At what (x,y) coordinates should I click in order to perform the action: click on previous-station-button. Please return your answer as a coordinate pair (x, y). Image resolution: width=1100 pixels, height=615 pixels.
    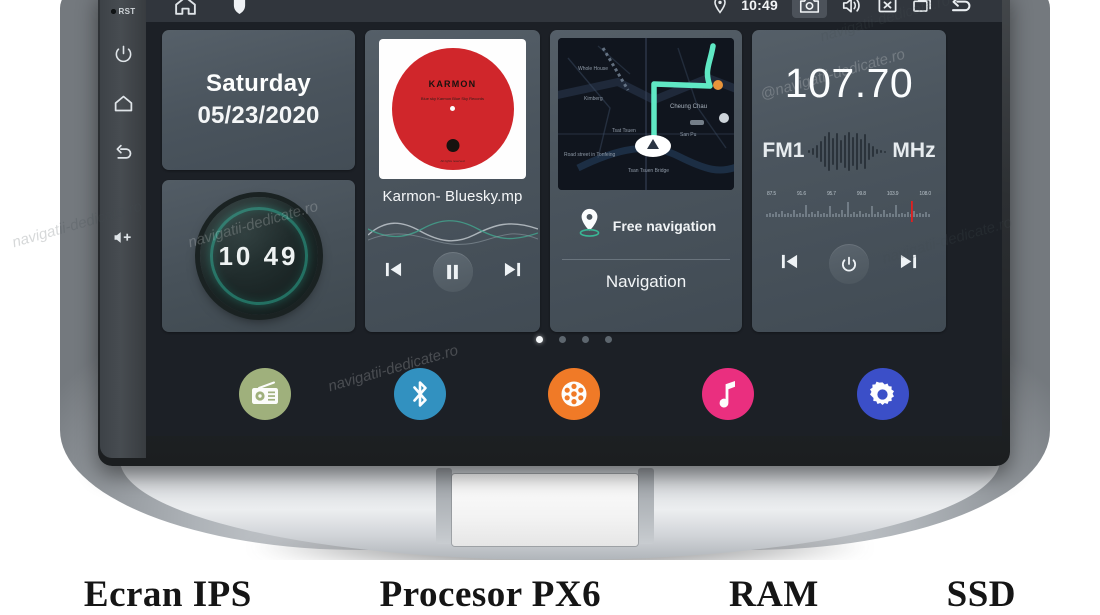
    Looking at the image, I should click on (789, 264).